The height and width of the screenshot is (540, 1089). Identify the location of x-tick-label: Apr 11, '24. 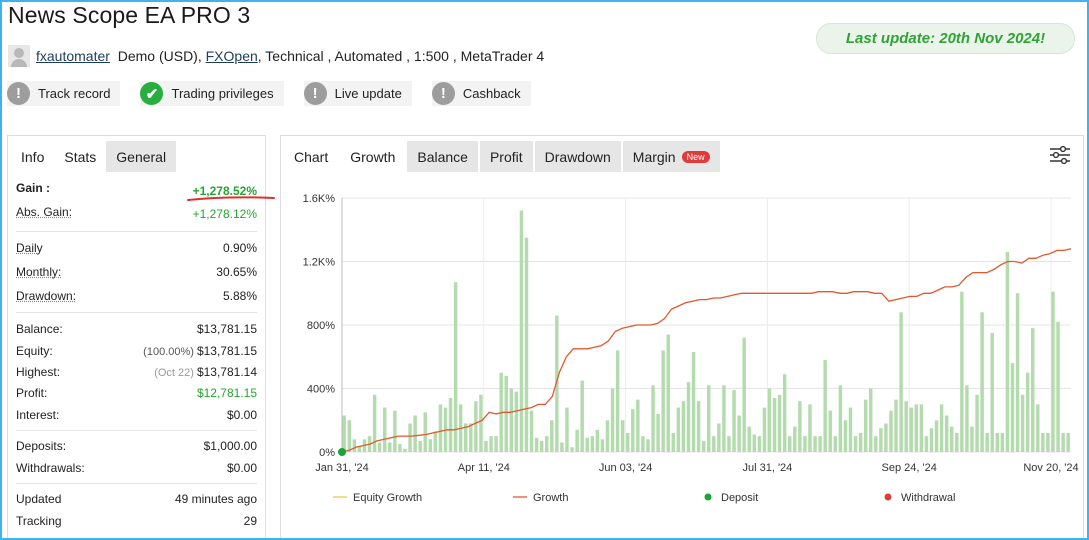
(484, 468).